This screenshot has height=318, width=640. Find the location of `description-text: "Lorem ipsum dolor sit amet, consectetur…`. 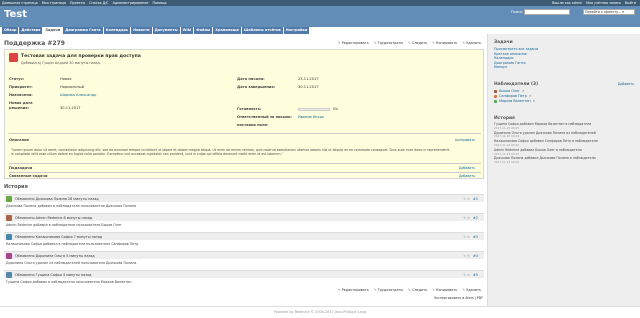

description-text: "Lorem ipsum dolor sit amet, consectetur… is located at coordinates (230, 152).